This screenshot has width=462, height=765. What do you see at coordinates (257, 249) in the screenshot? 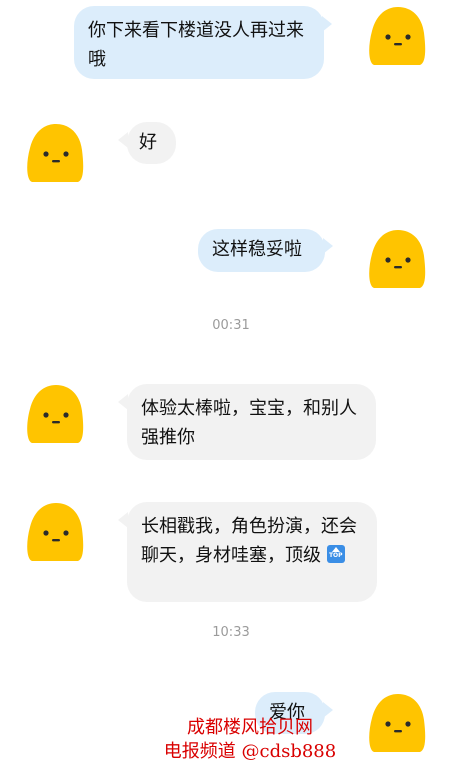
I see `message-text: 这样稳妥啦` at bounding box center [257, 249].